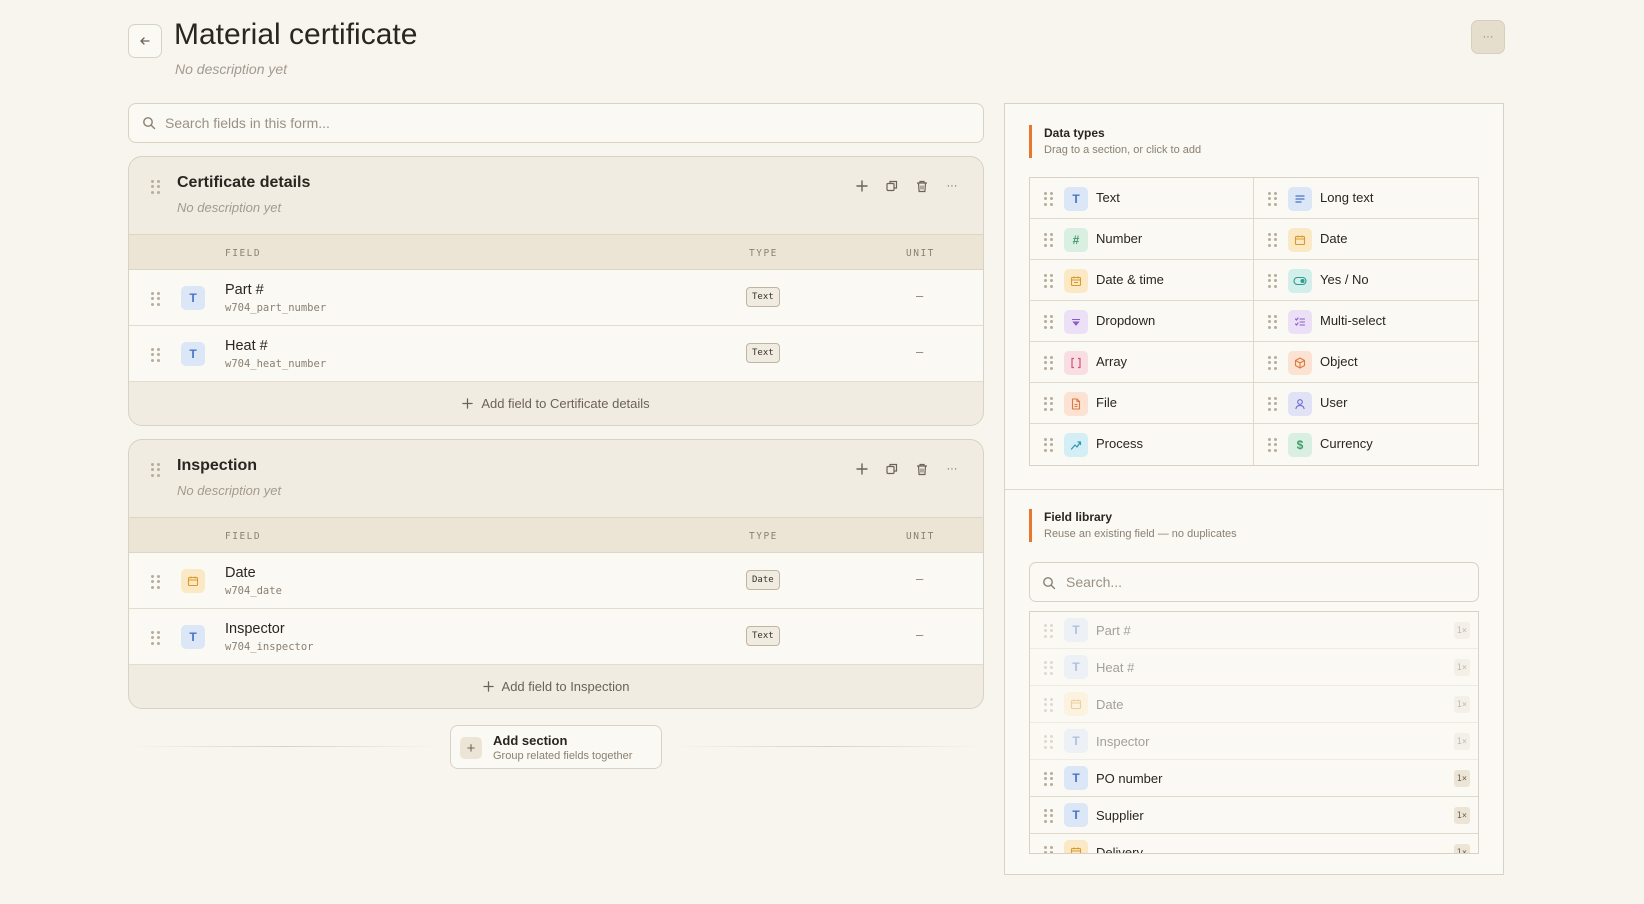  I want to click on data-type-object: Object, so click(1366, 362).